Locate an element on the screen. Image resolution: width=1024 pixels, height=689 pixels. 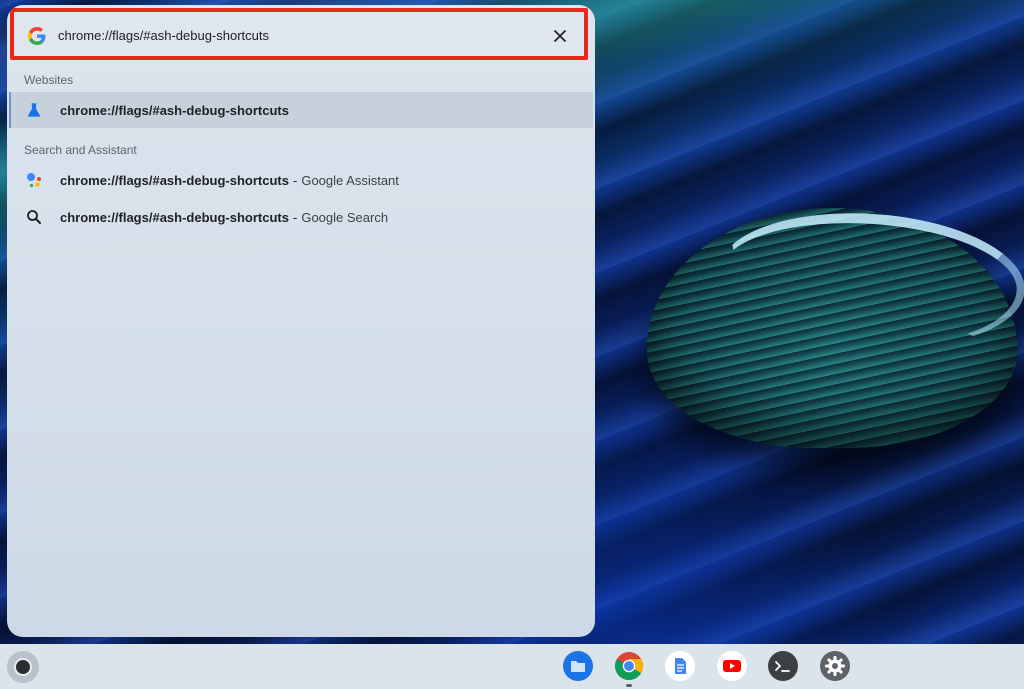
shelf-app-youtube is located at coordinates (732, 666).